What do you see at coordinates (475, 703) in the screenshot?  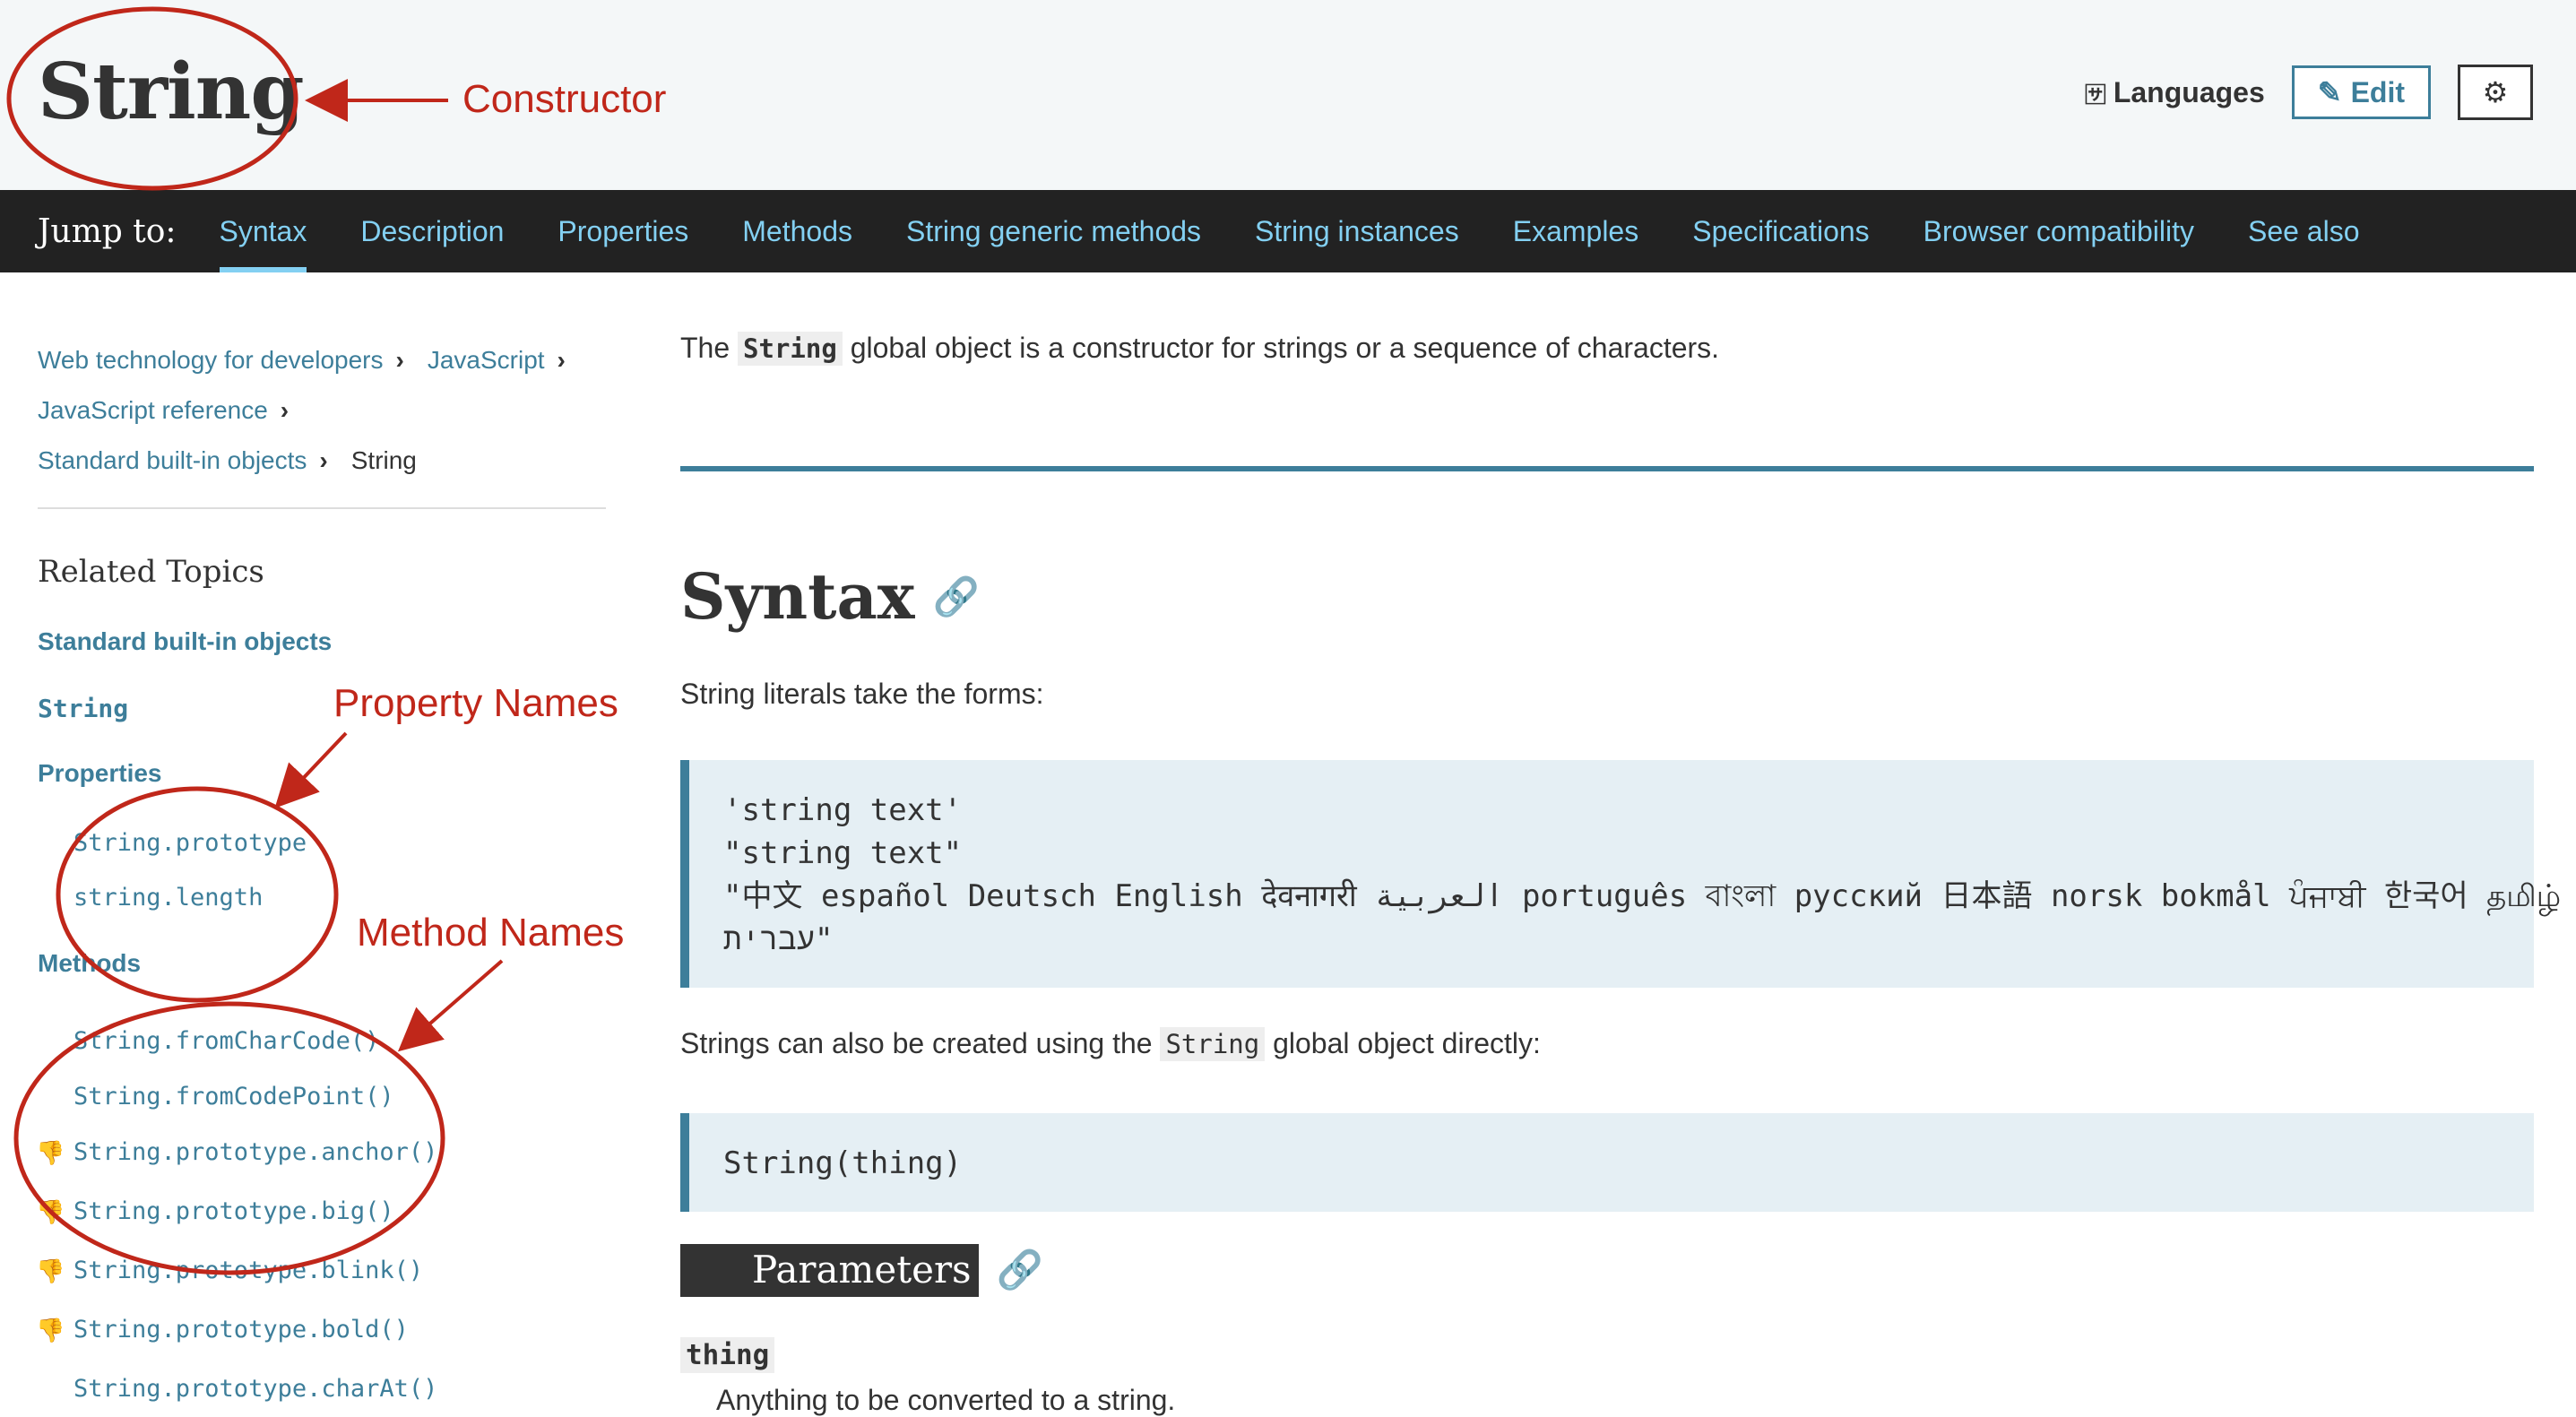 I see `annotation-label-property-names: Property Names` at bounding box center [475, 703].